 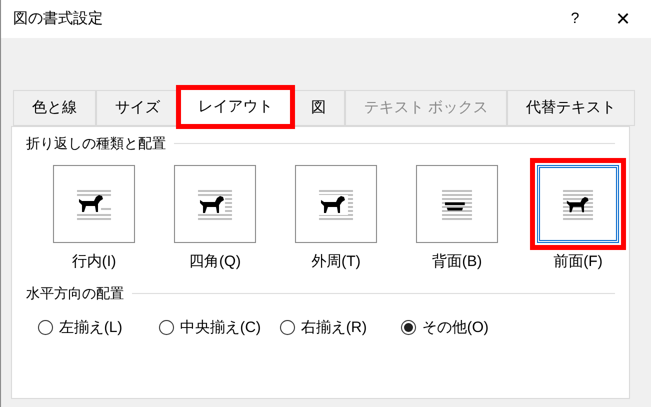 I want to click on tab: 図, so click(x=318, y=108).